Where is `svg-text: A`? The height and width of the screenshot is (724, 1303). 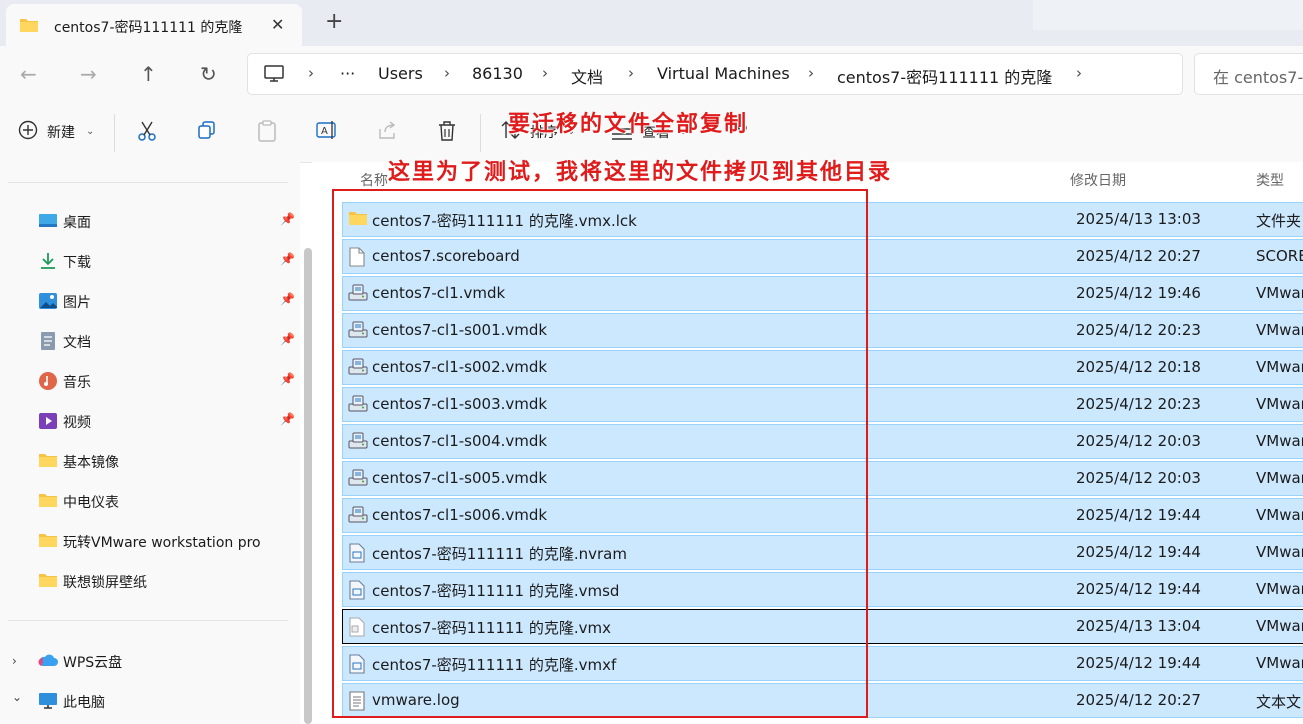 svg-text: A is located at coordinates (324, 131).